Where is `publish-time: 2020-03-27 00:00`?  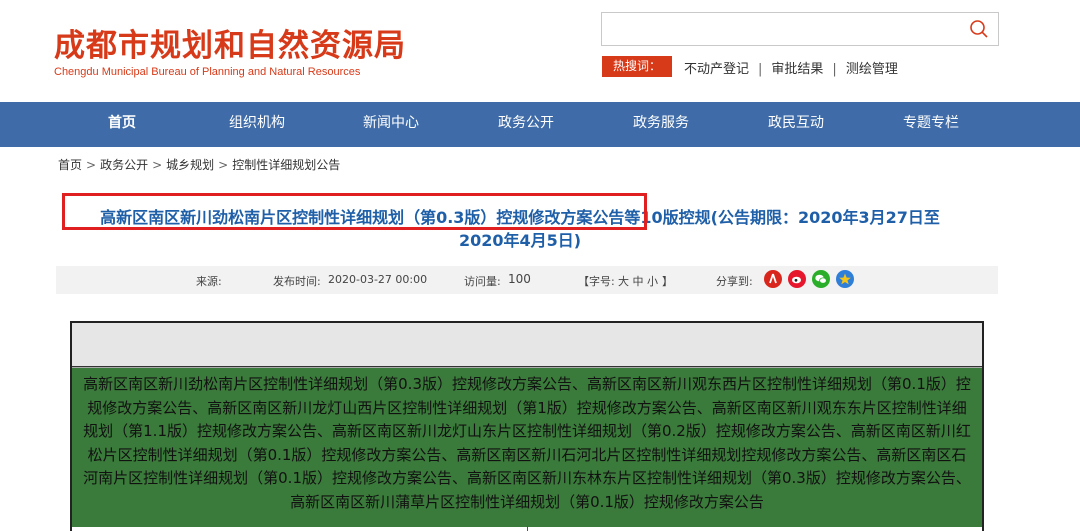 publish-time: 2020-03-27 00:00 is located at coordinates (378, 279).